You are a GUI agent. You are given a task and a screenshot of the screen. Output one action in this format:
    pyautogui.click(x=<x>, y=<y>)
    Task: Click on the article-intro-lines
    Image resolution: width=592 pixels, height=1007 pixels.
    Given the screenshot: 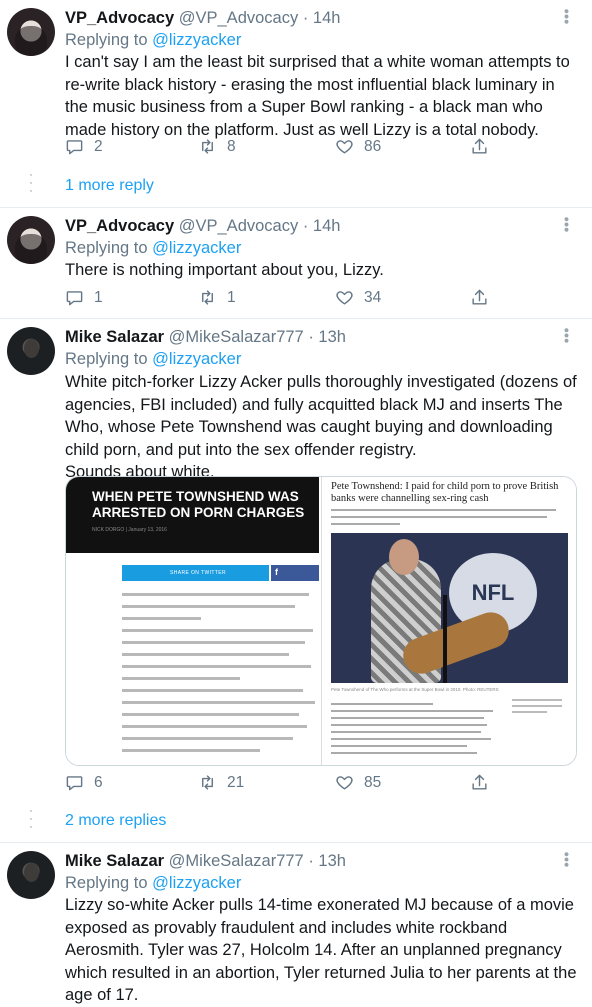 What is the action you would take?
    pyautogui.click(x=446, y=519)
    